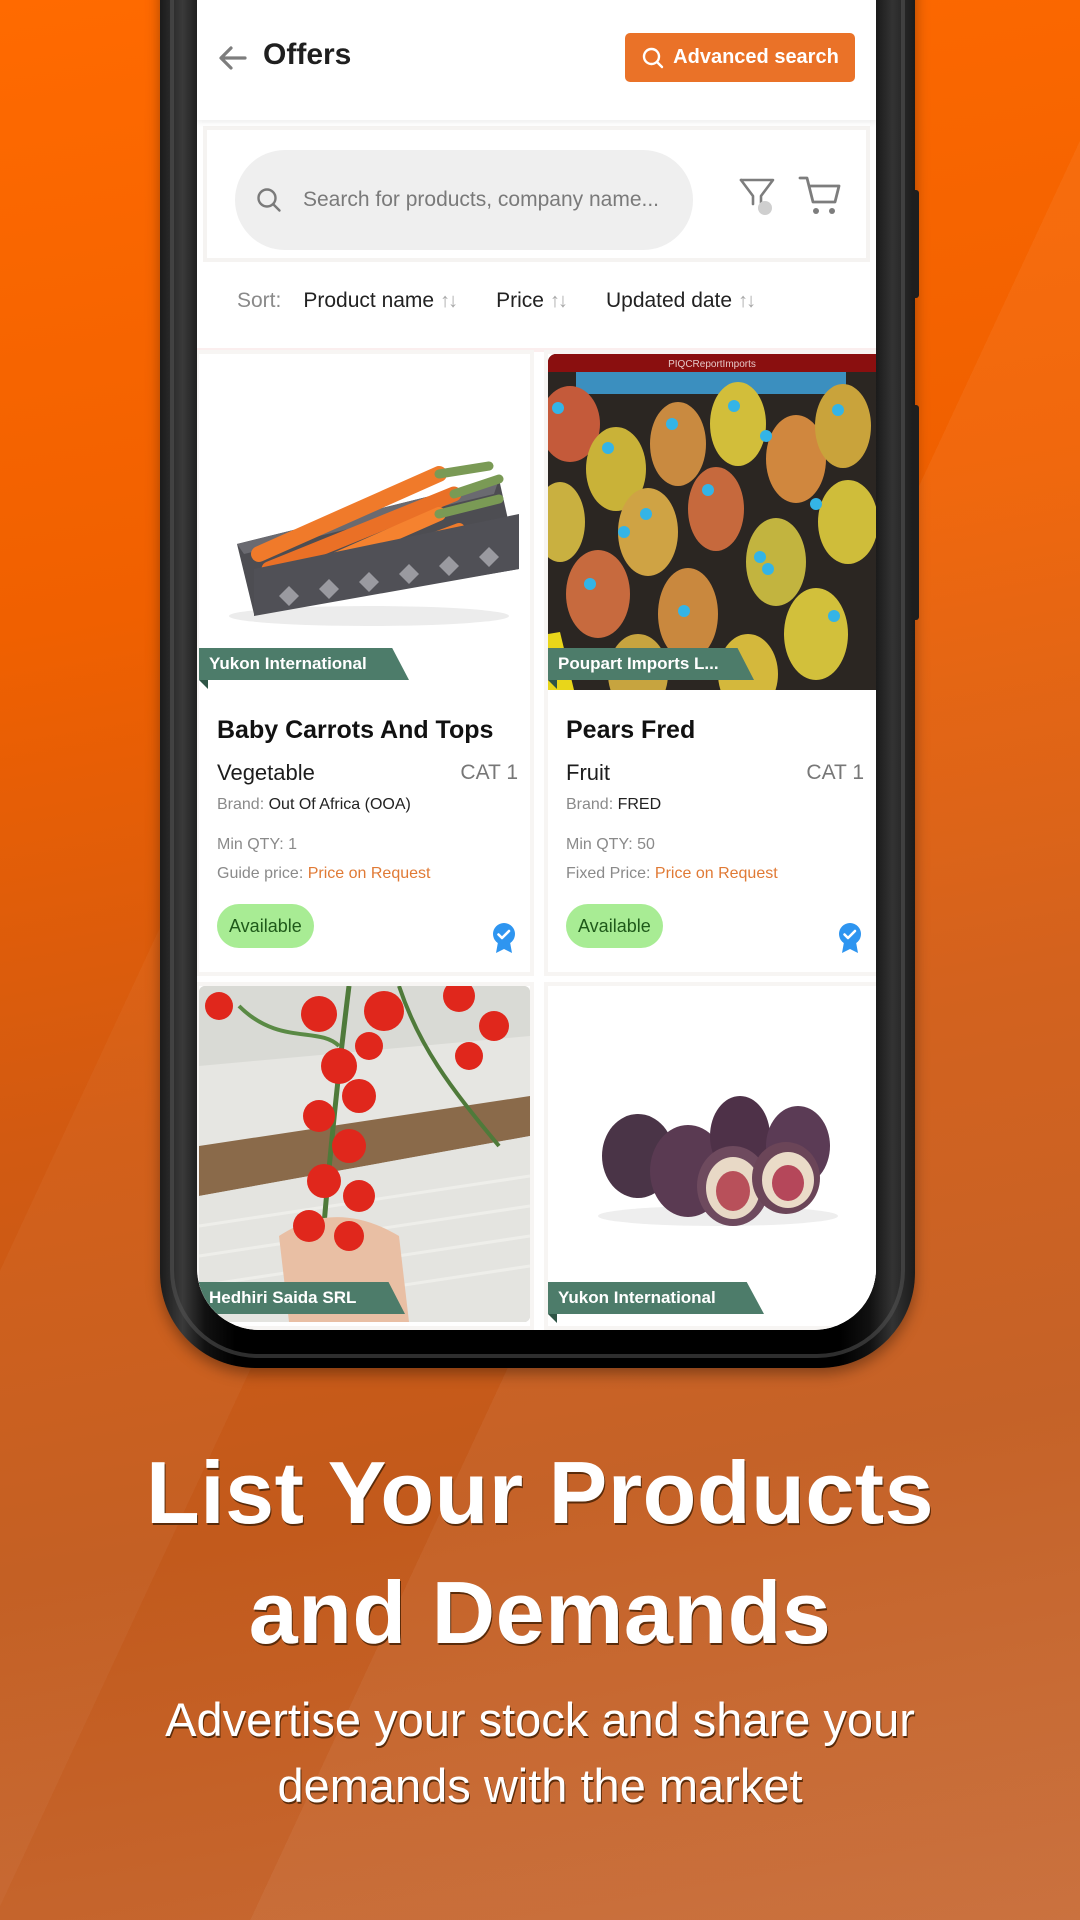  I want to click on cart-icon, so click(820, 195).